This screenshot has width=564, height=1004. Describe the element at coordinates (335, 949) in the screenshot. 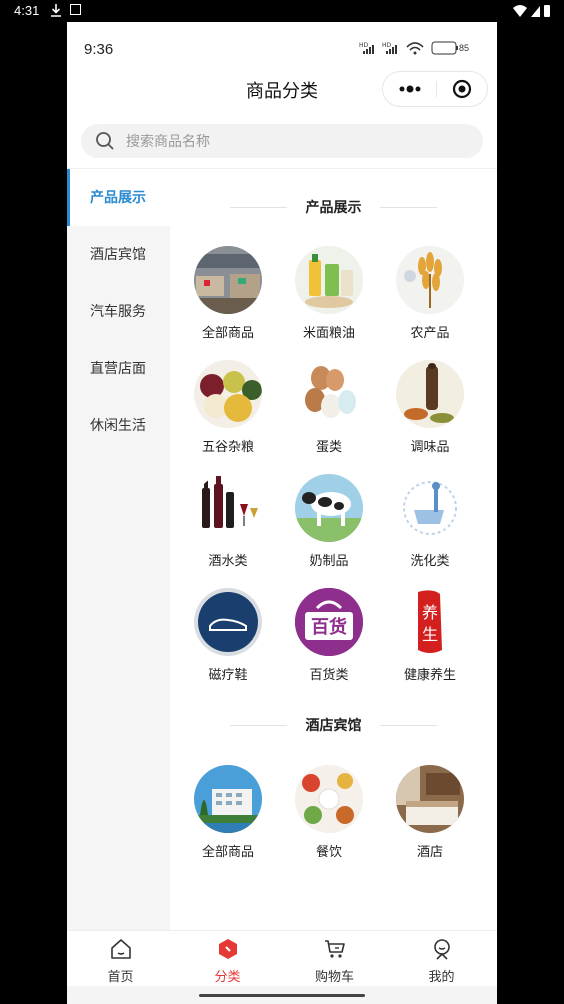

I see `cart-icon` at that location.